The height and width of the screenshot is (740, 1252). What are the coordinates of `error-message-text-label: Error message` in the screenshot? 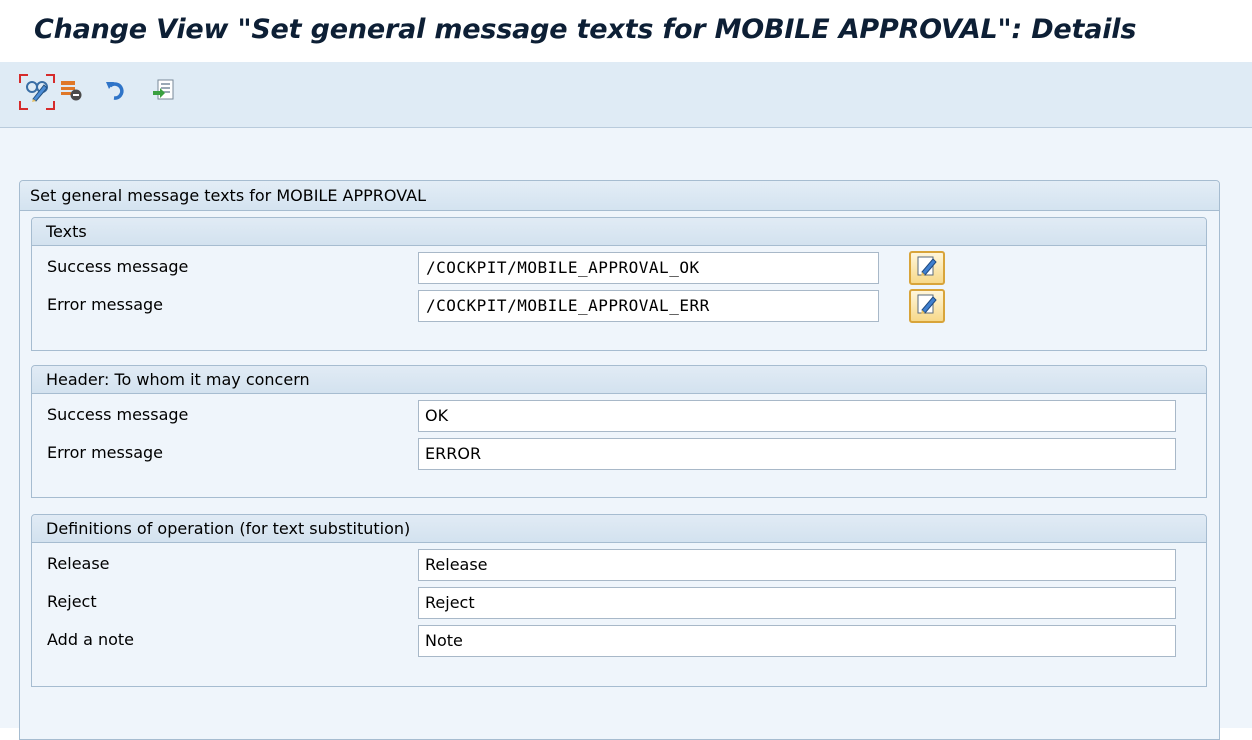 It's located at (105, 304).